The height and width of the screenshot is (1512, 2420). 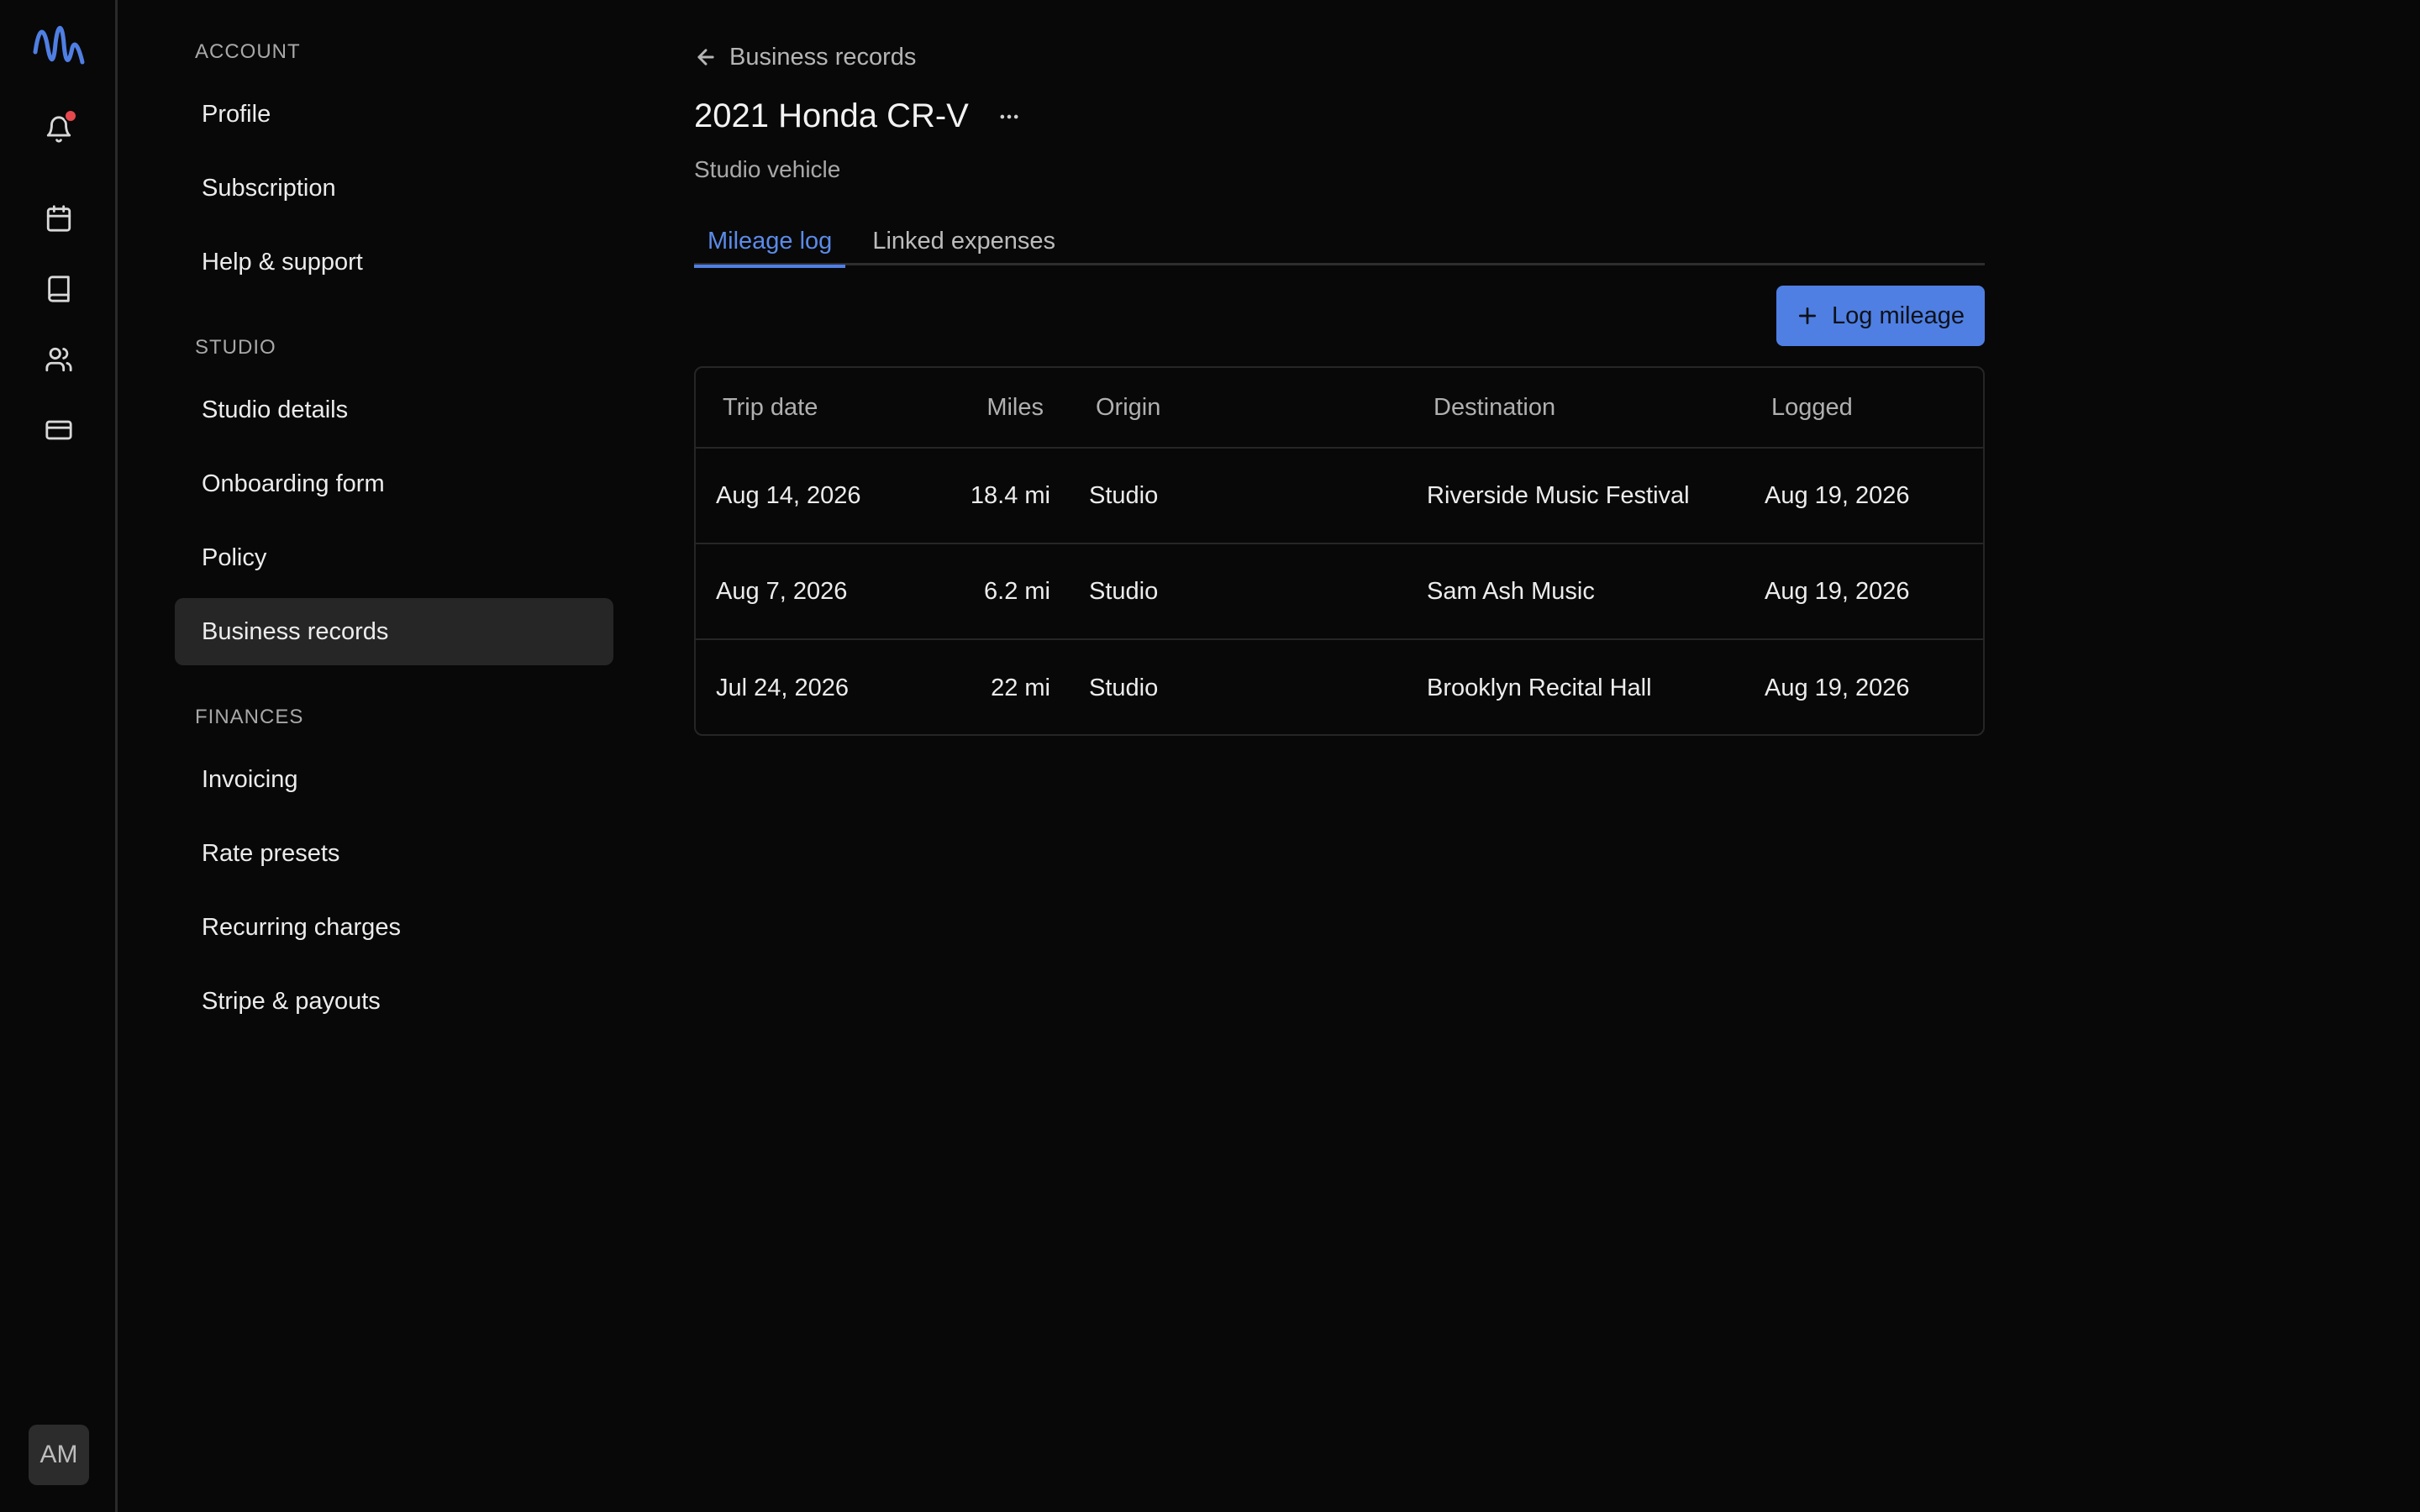 I want to click on miles-cell: 6.2 mi, so click(x=1017, y=591).